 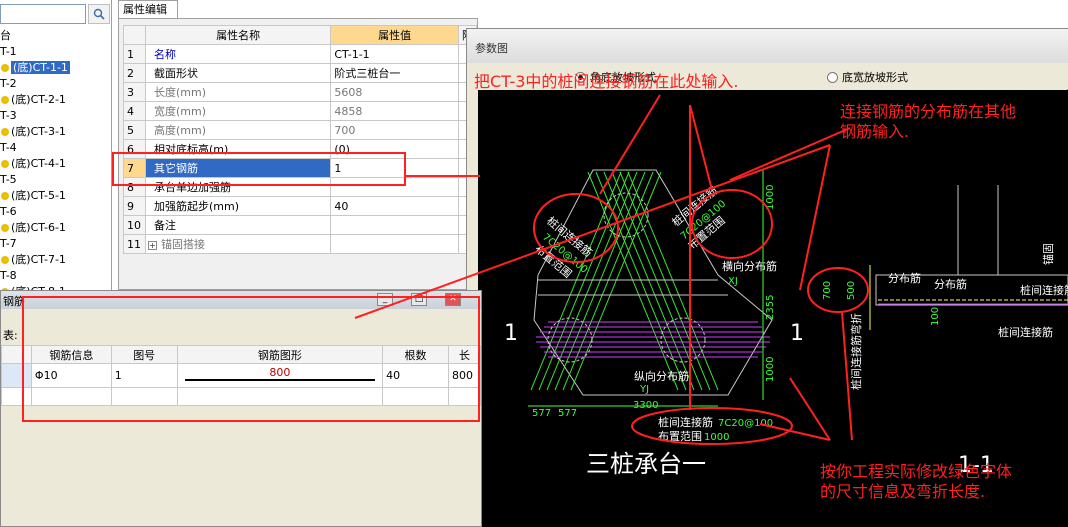 What do you see at coordinates (606, 81) in the screenshot?
I see `annotation-note-input-here: 把CT-3中的桩间连接钢筋在此处输入.` at bounding box center [606, 81].